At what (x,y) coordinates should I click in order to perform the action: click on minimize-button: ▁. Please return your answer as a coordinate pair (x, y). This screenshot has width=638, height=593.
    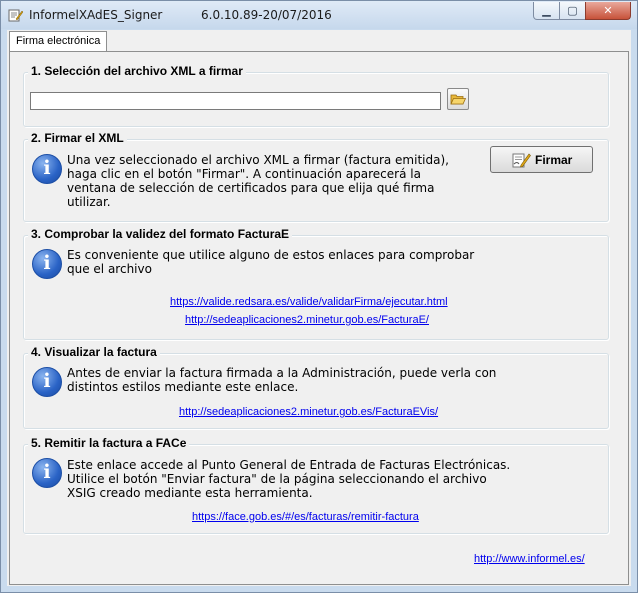
    Looking at the image, I should click on (546, 11).